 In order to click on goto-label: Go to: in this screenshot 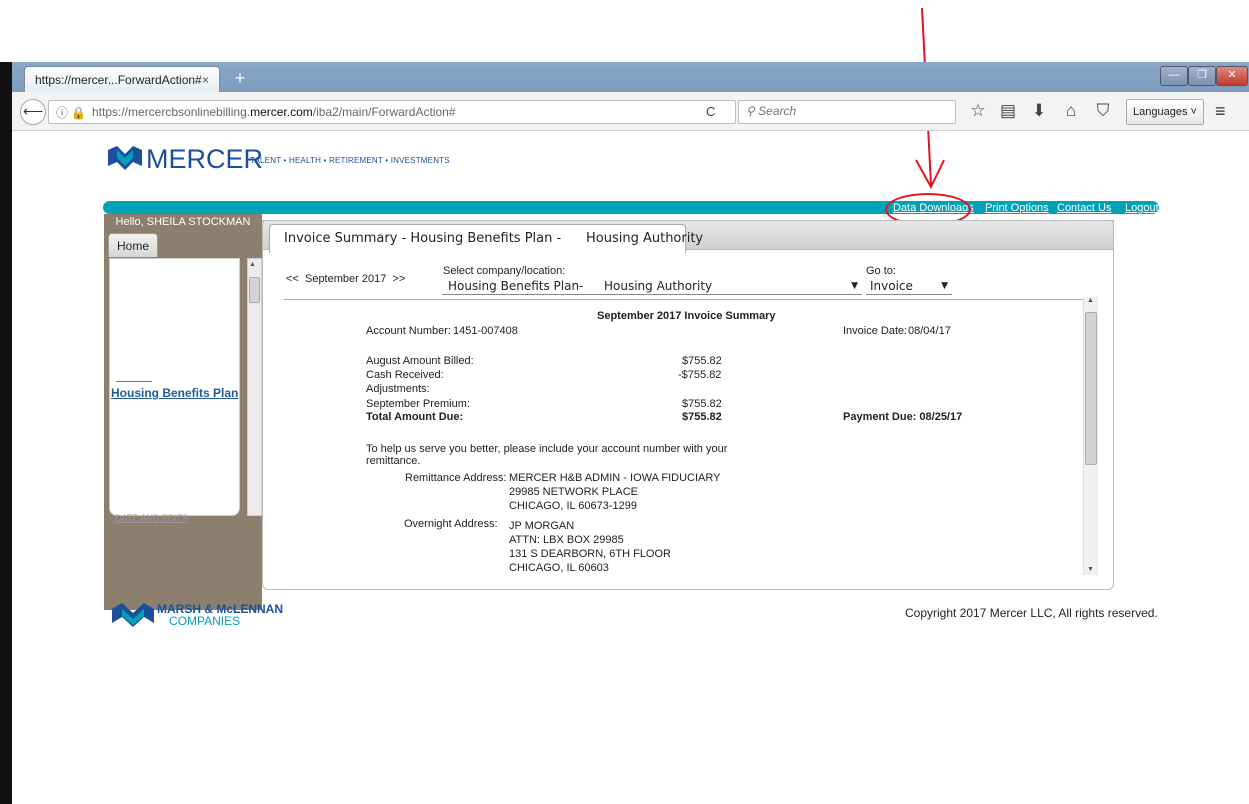, I will do `click(881, 271)`.